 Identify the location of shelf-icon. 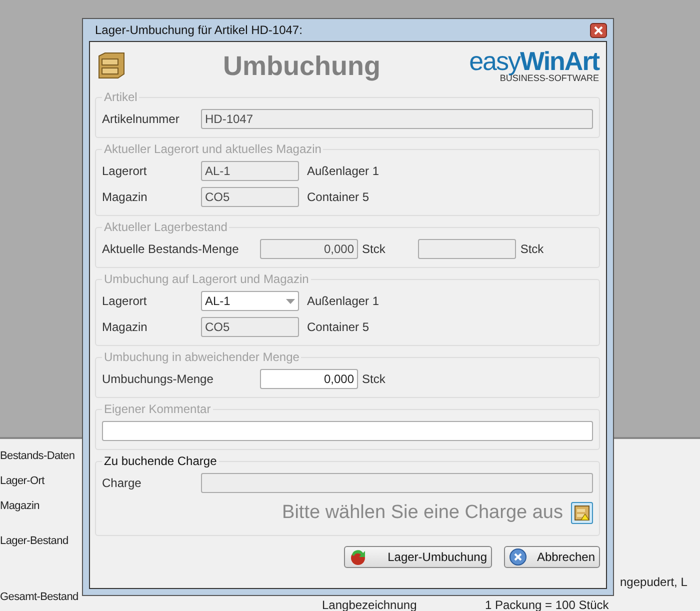
(111, 66).